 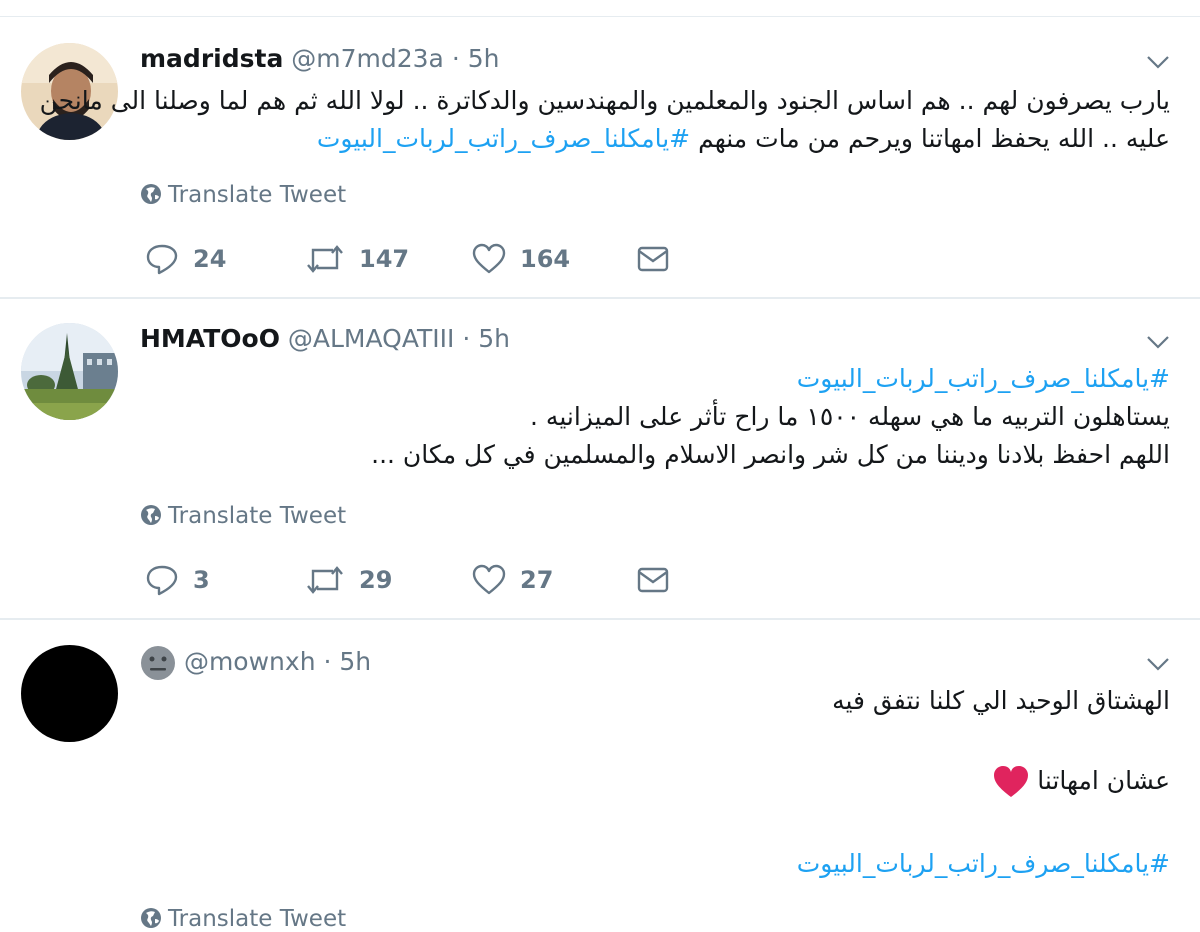 I want to click on tweet-header: HMATOoO @ALMAQATIII · 5h, so click(x=325, y=338).